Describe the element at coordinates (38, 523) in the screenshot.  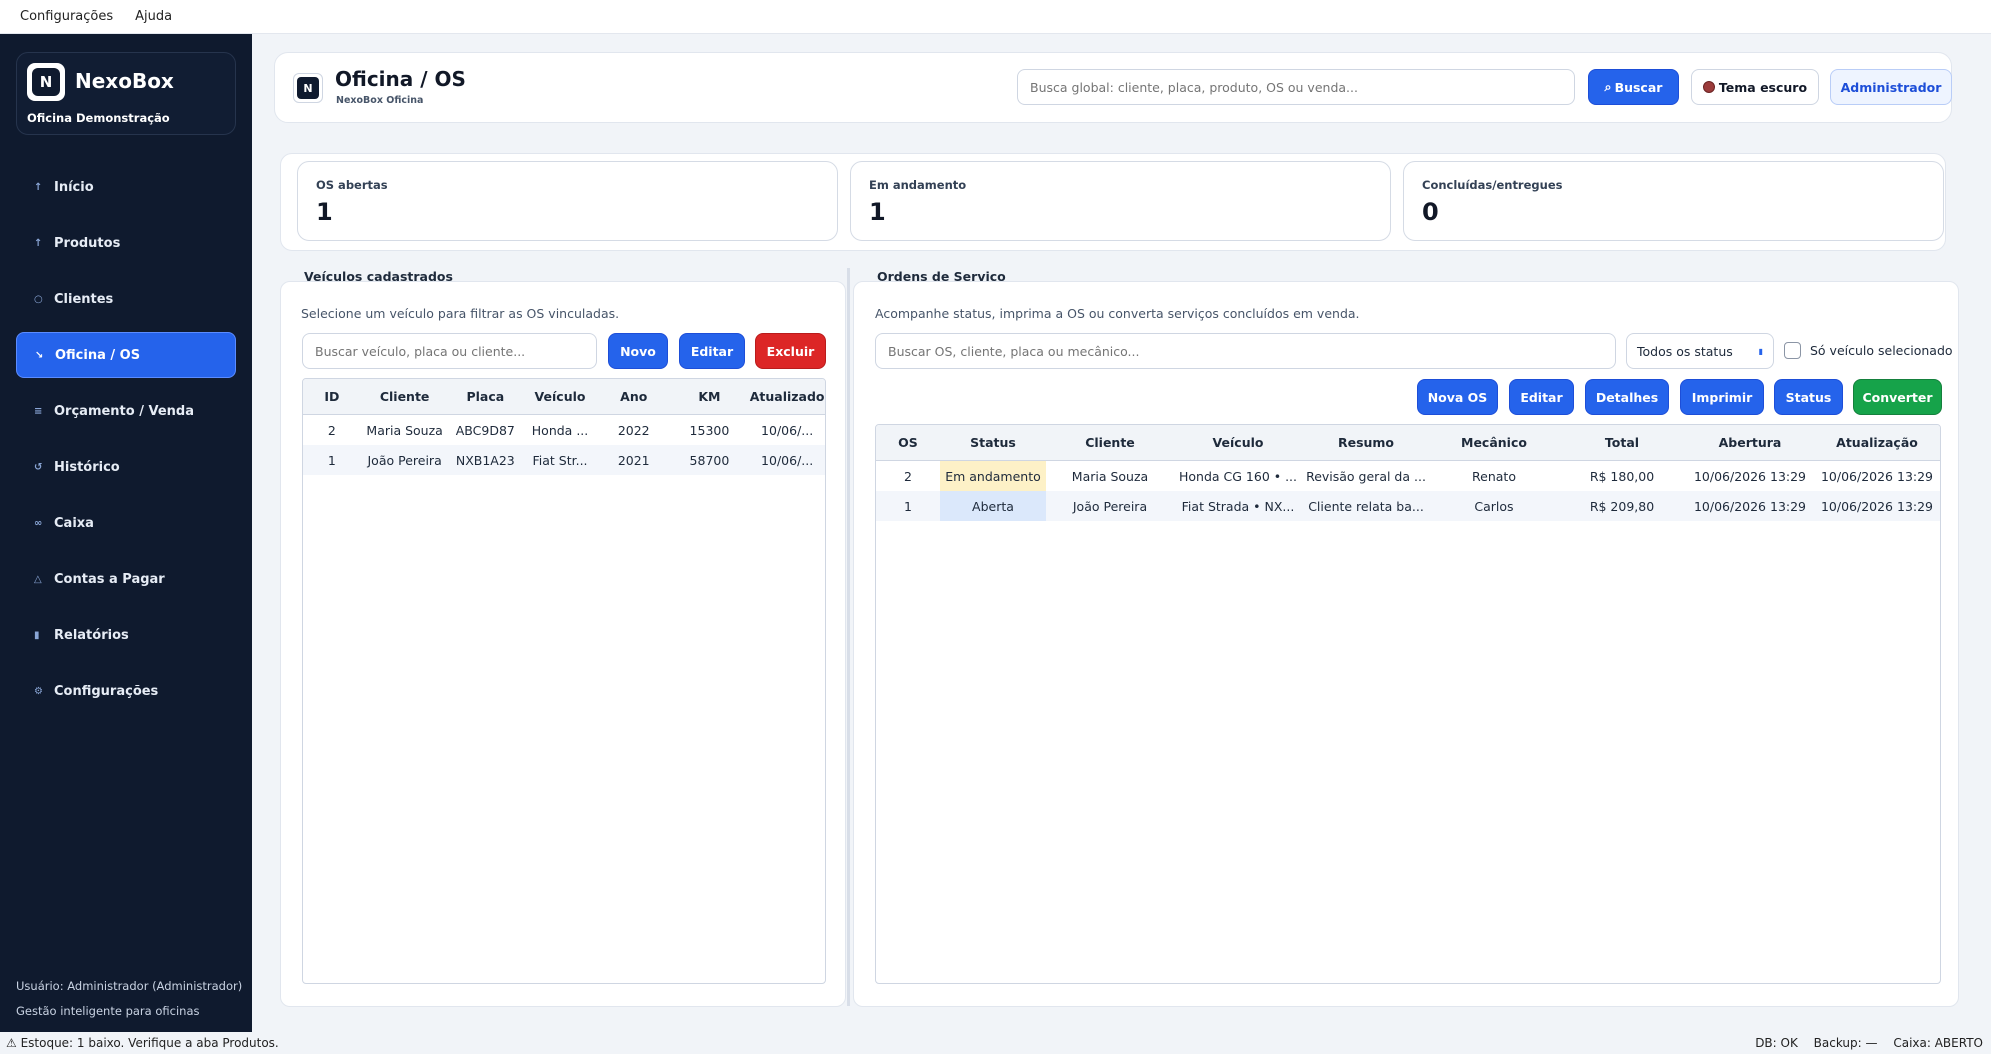
I see `cash-icon: ∞` at that location.